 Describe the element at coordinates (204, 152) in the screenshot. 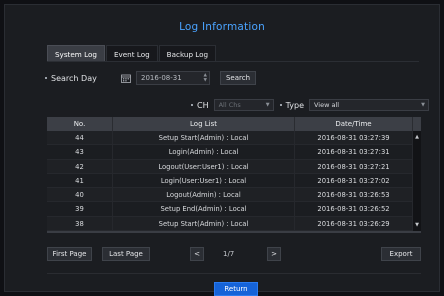

I see `cell-log: Login(Admin) : Local` at that location.